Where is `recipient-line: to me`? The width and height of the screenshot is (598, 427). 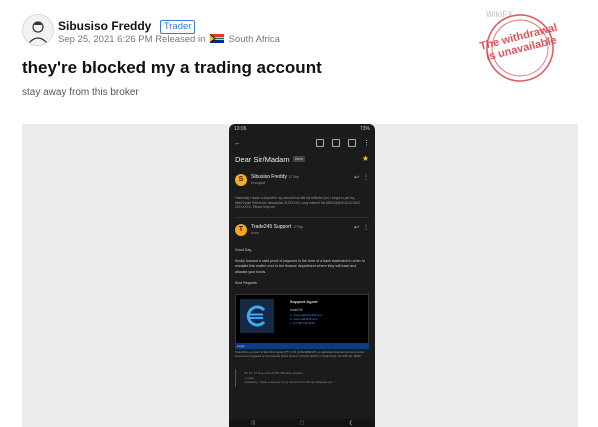
recipient-line: to me is located at coordinates (255, 233).